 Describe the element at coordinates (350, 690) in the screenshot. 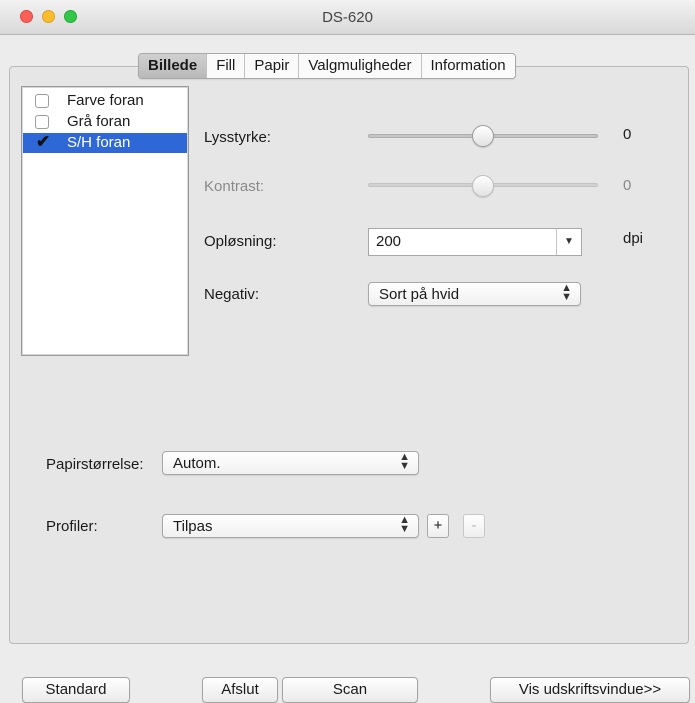

I see `scan-button: Scan` at that location.